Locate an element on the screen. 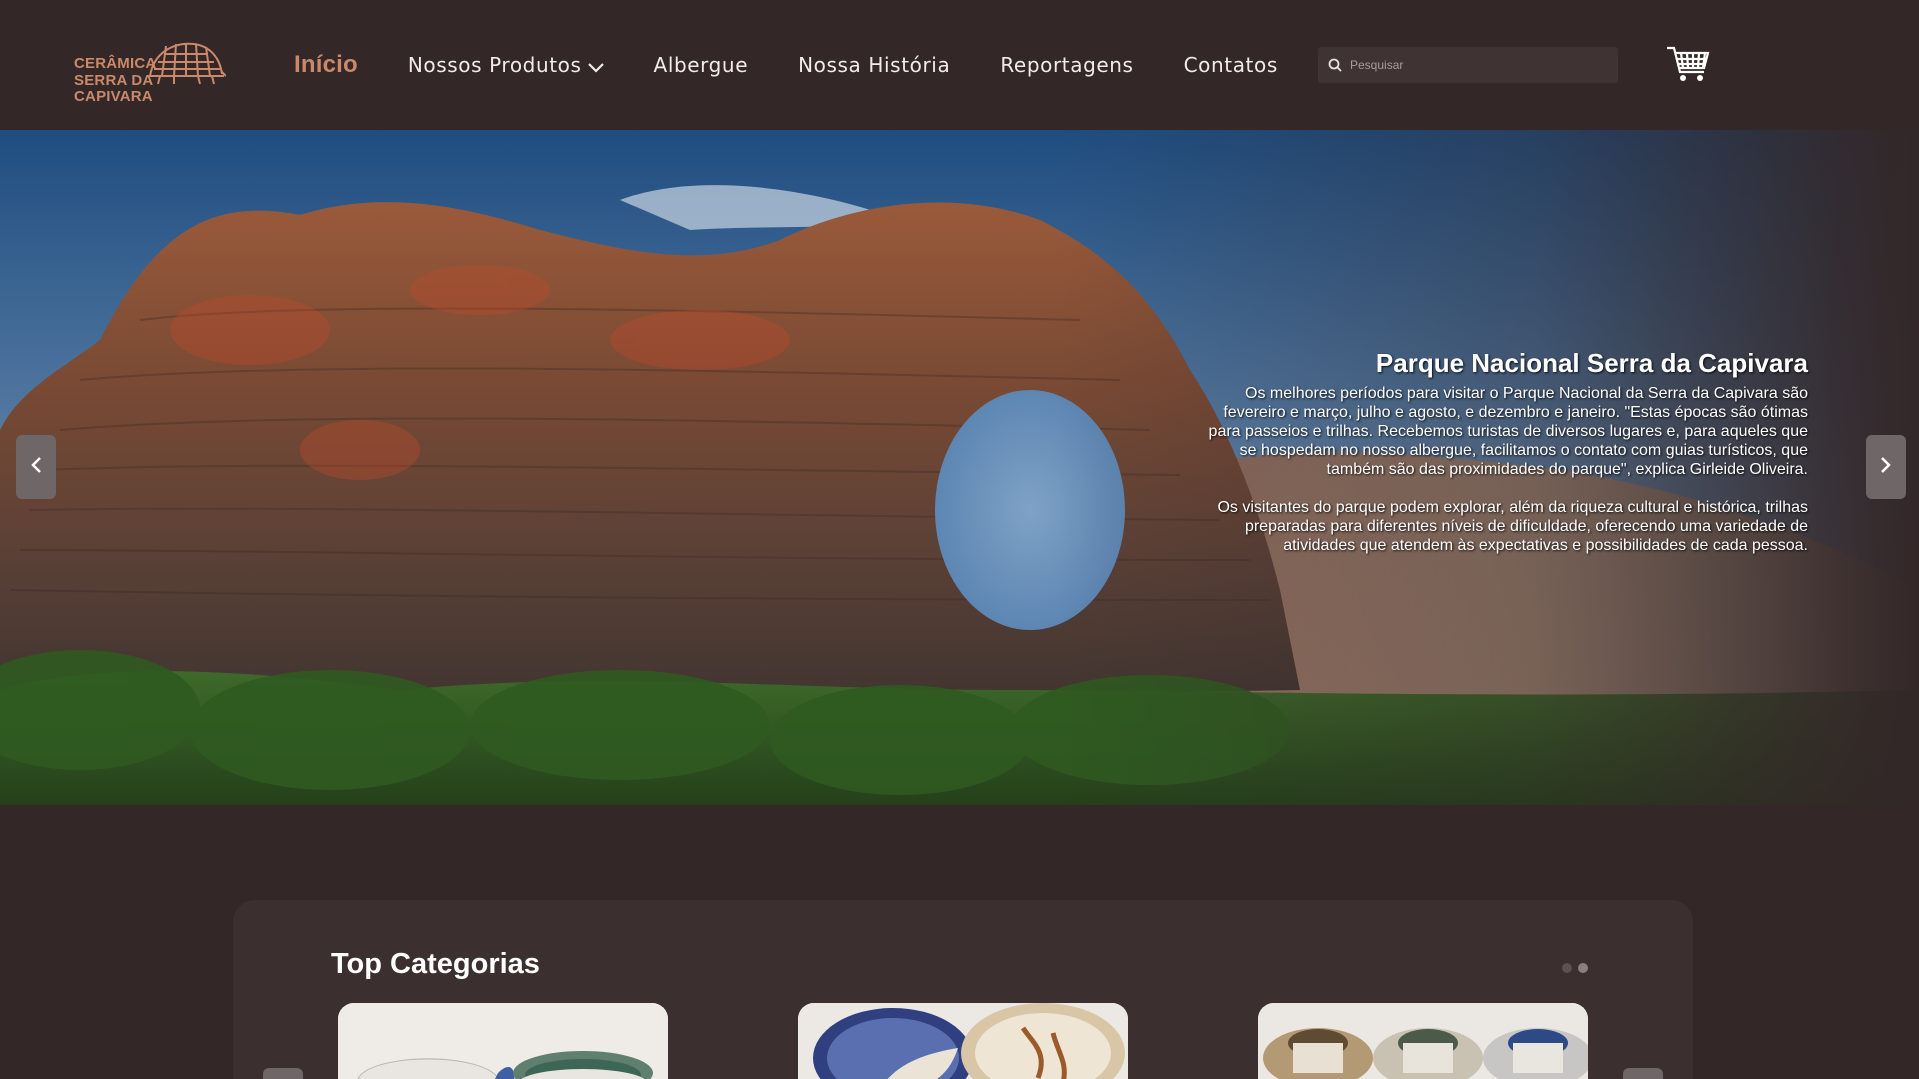  carousel-dots is located at coordinates (1578, 968).